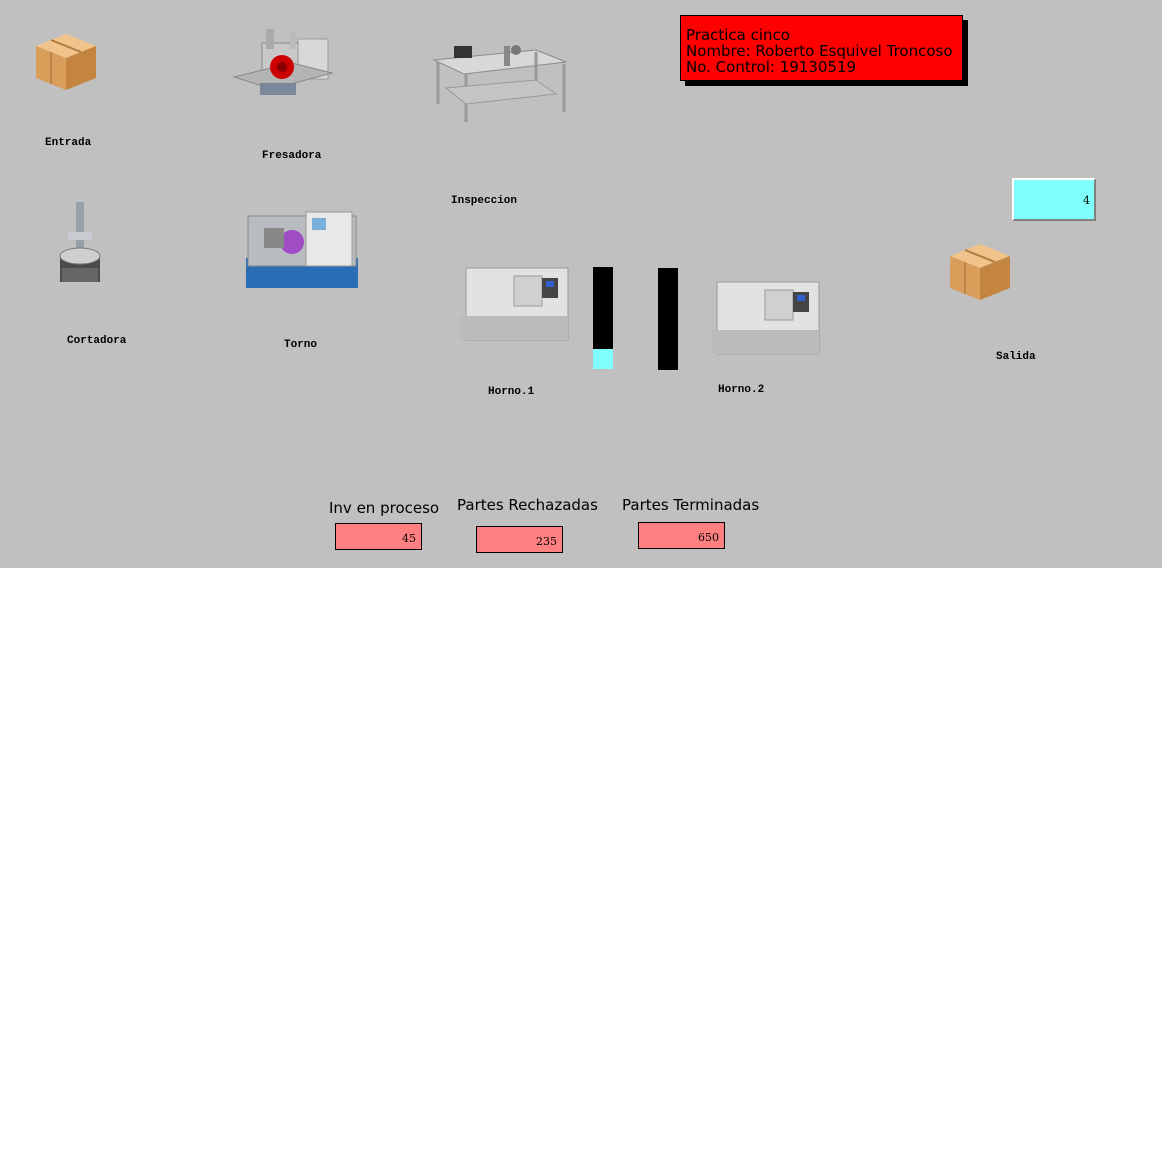 This screenshot has width=1162, height=1176. Describe the element at coordinates (603, 359) in the screenshot. I see `queue-1-fill` at that location.